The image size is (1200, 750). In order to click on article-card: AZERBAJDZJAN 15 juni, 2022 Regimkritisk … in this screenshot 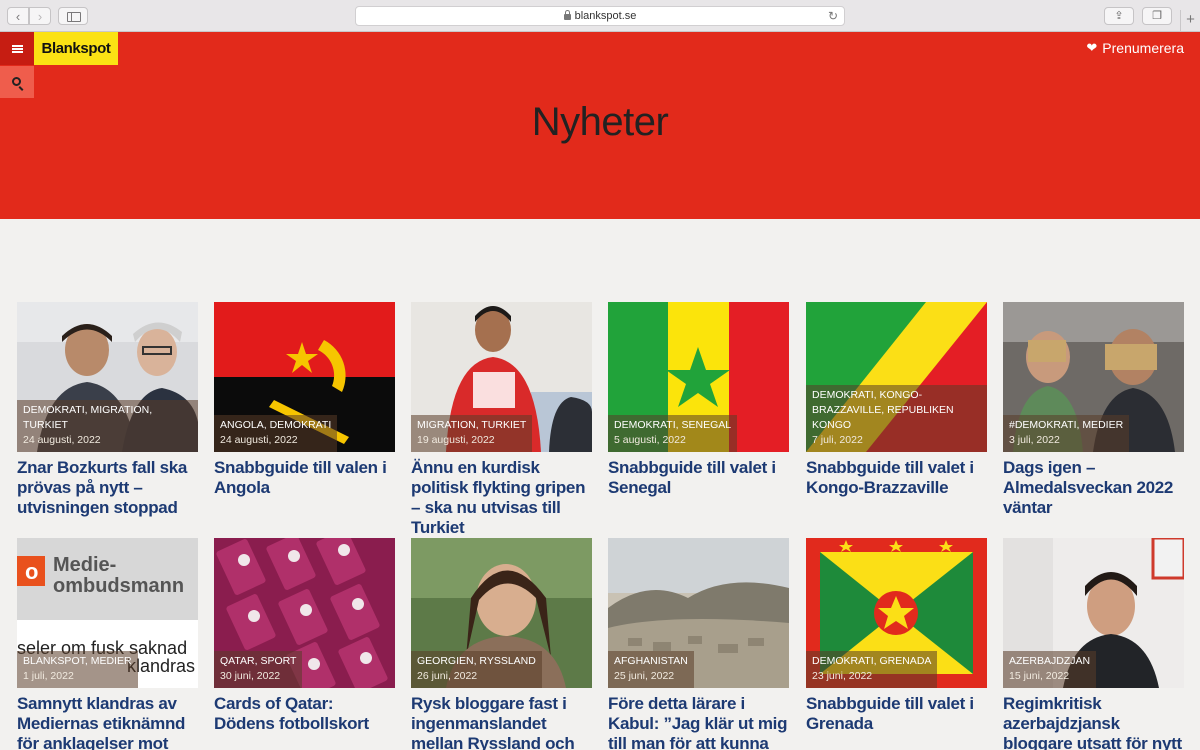, I will do `click(1093, 644)`.